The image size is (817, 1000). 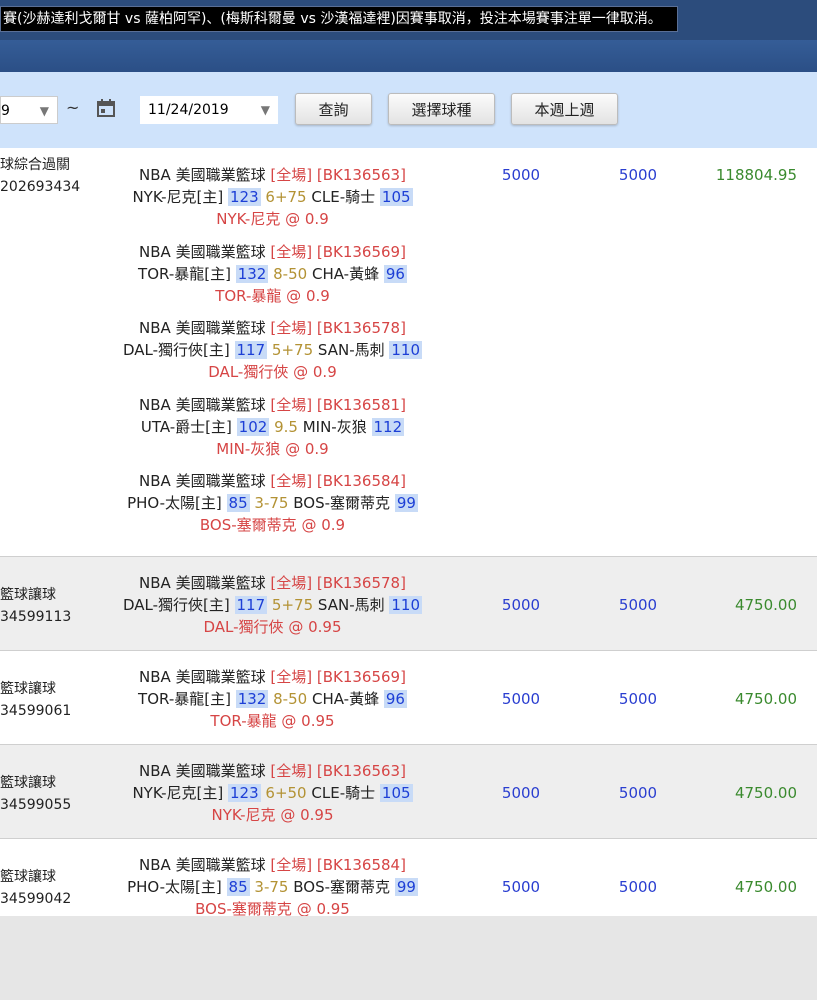 What do you see at coordinates (333, 109) in the screenshot?
I see `query-button: 查詢` at bounding box center [333, 109].